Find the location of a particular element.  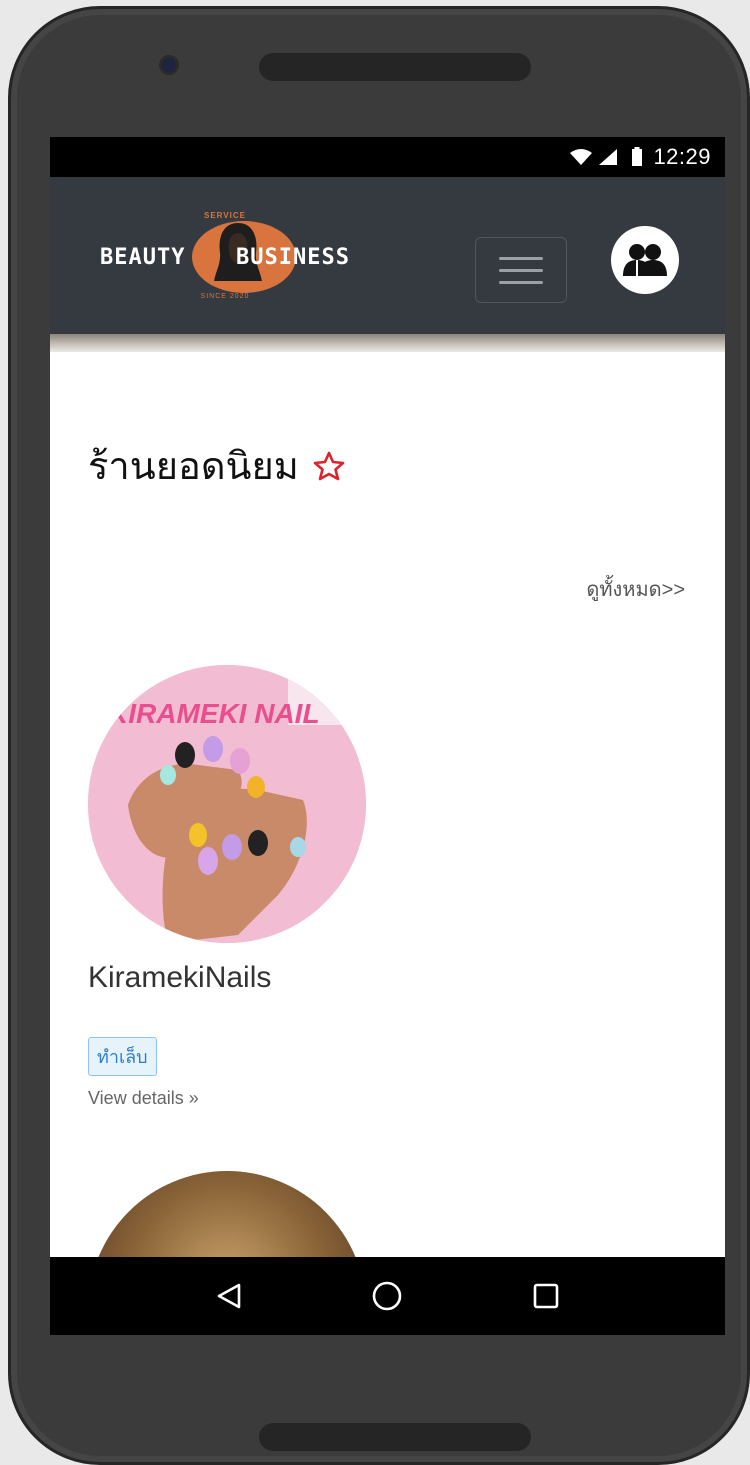

shop-image-text: KIRAMEKI NAIL is located at coordinates (214, 713).